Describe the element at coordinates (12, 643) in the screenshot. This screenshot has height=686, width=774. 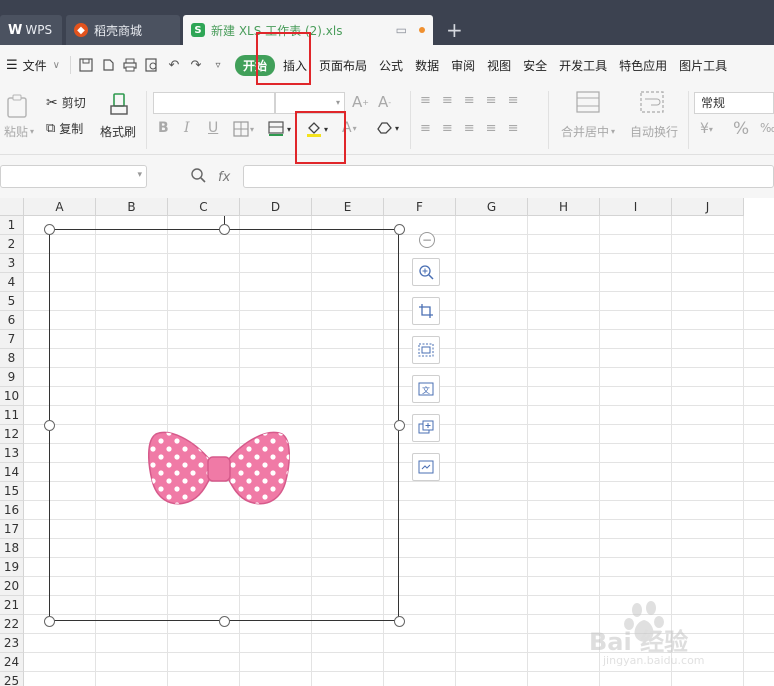
I see `row-header: 23` at that location.